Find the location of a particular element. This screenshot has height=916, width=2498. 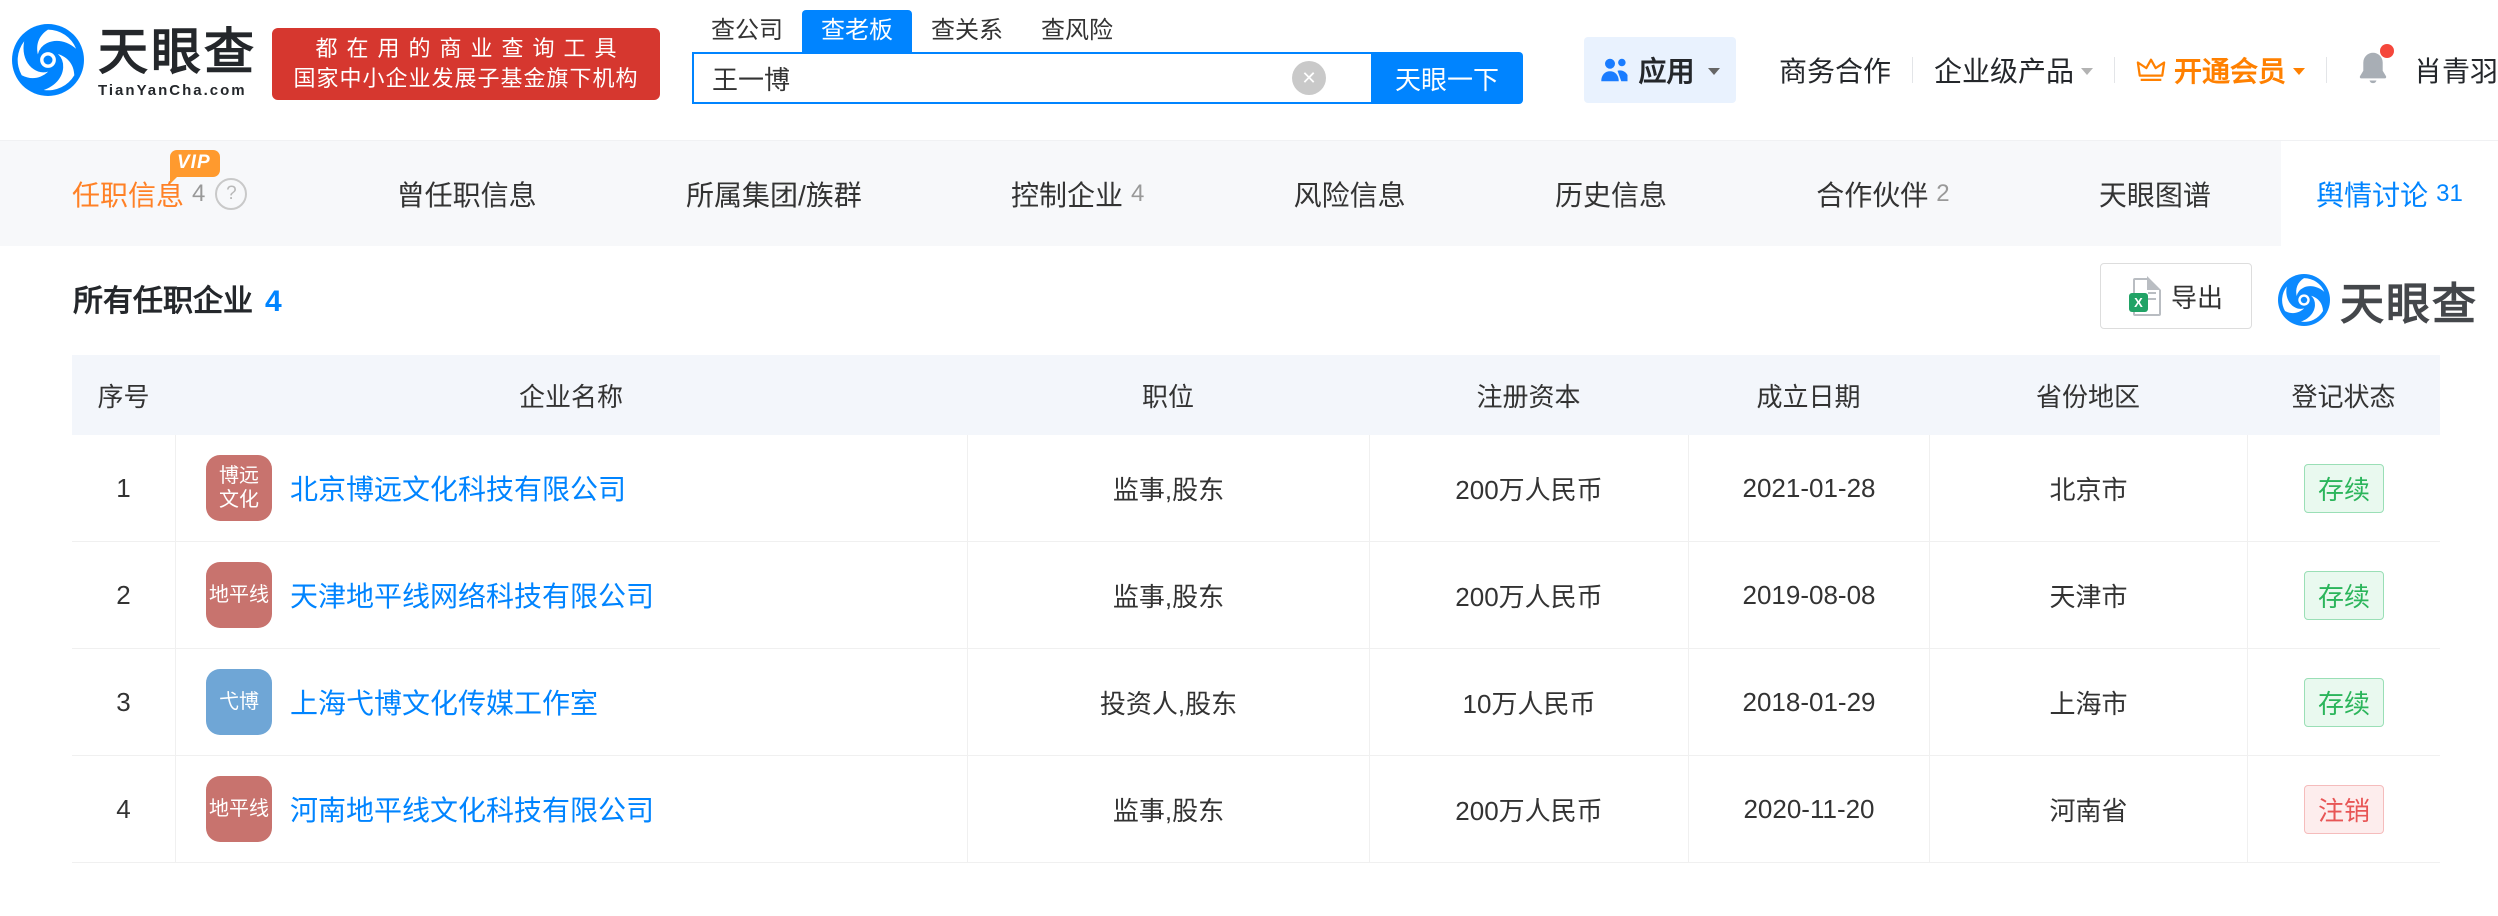

company-avatar: 地平线 is located at coordinates (239, 595).